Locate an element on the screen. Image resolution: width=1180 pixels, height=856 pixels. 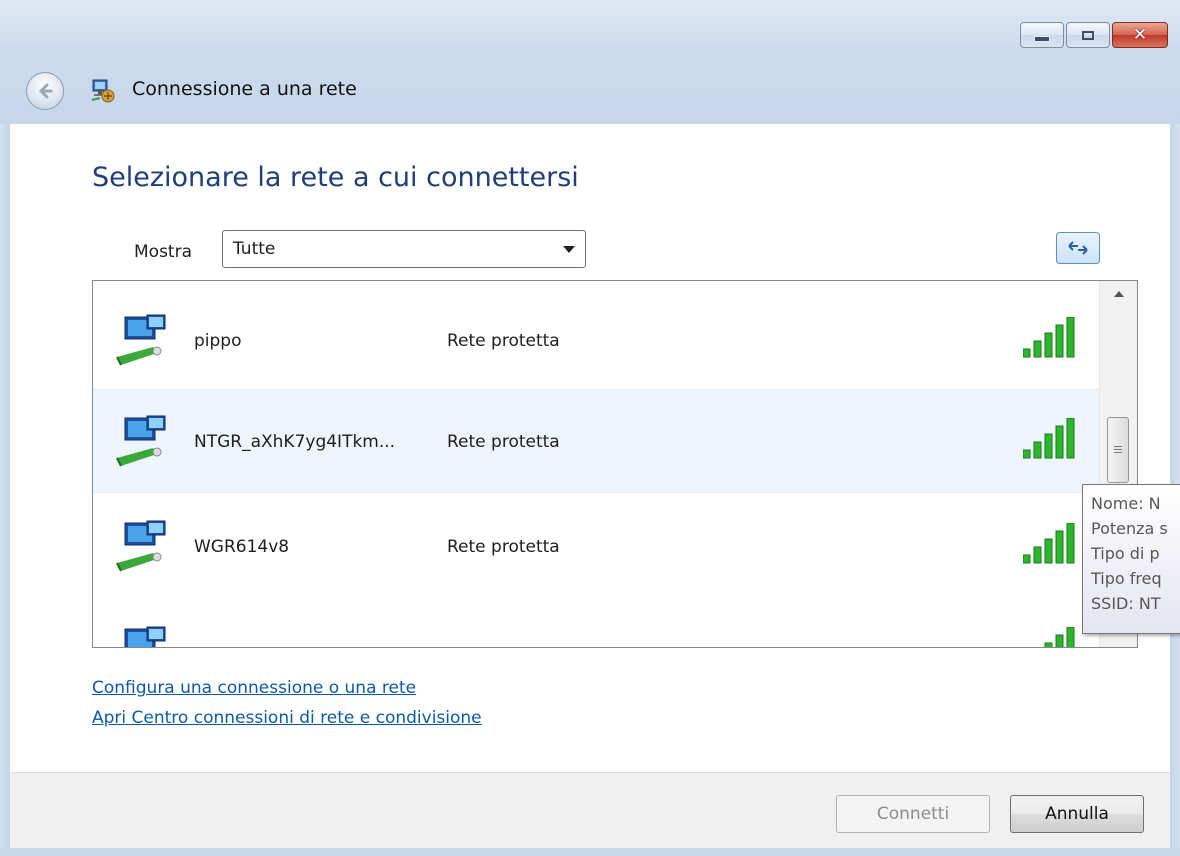
refresh-button is located at coordinates (1078, 248).